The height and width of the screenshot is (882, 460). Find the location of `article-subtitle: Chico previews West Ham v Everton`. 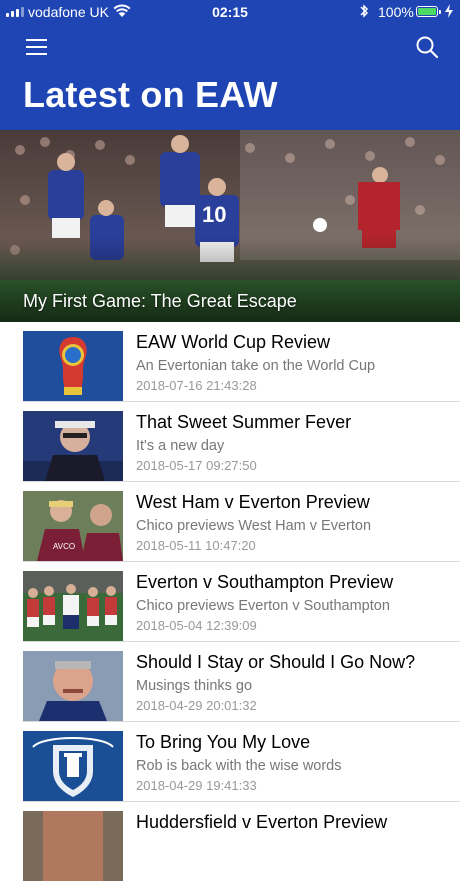

article-subtitle: Chico previews West Ham v Everton is located at coordinates (254, 526).